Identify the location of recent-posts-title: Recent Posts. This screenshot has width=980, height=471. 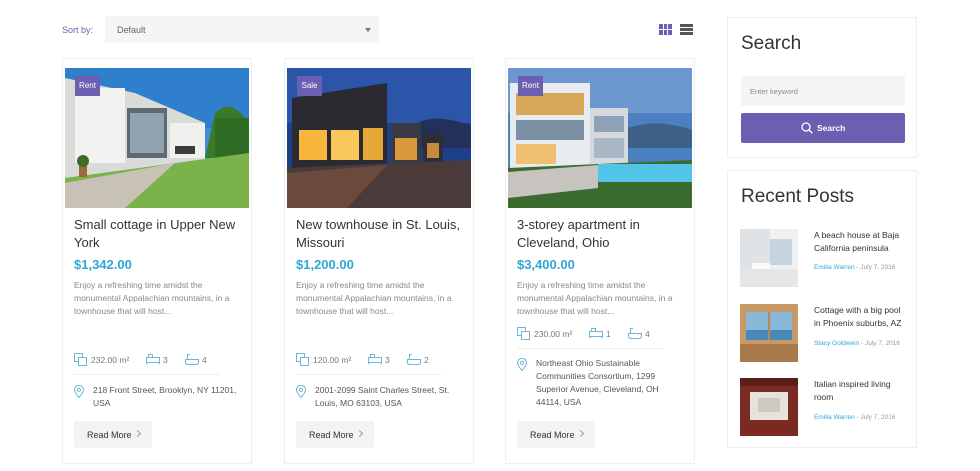
(797, 196).